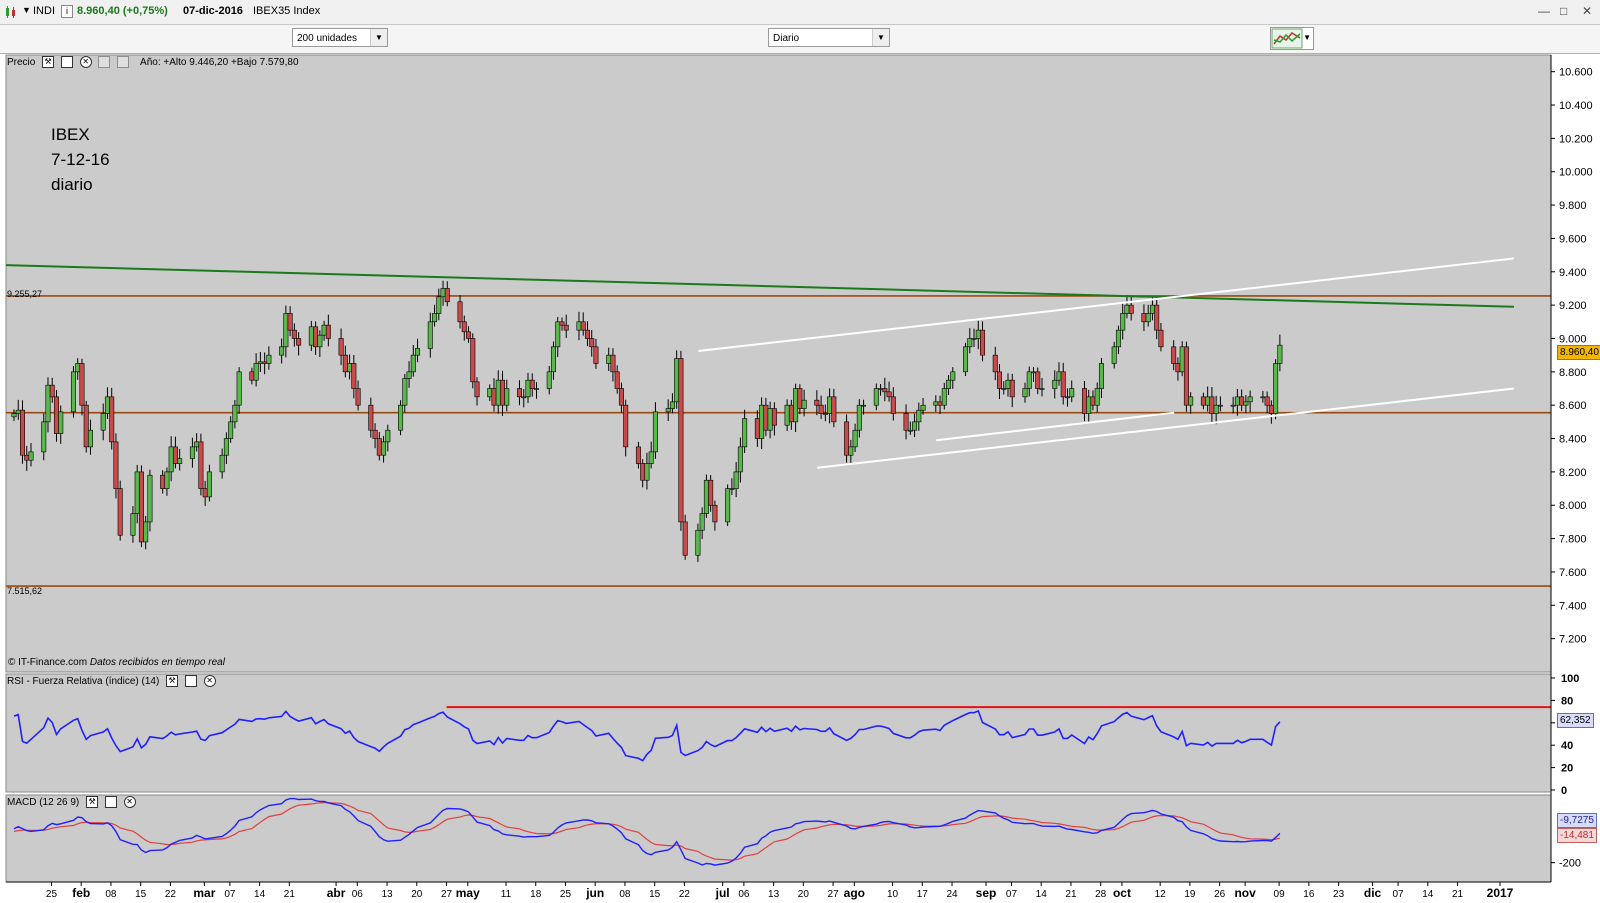  What do you see at coordinates (722, 893) in the screenshot?
I see `x-tick-label: jul` at bounding box center [722, 893].